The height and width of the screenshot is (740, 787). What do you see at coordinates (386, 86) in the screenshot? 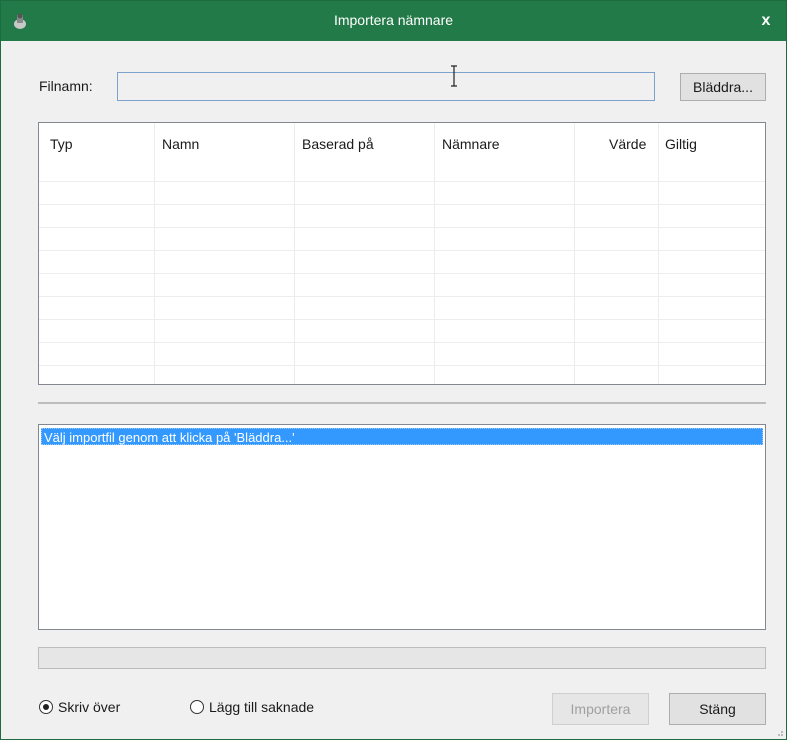
I see `filename-input` at bounding box center [386, 86].